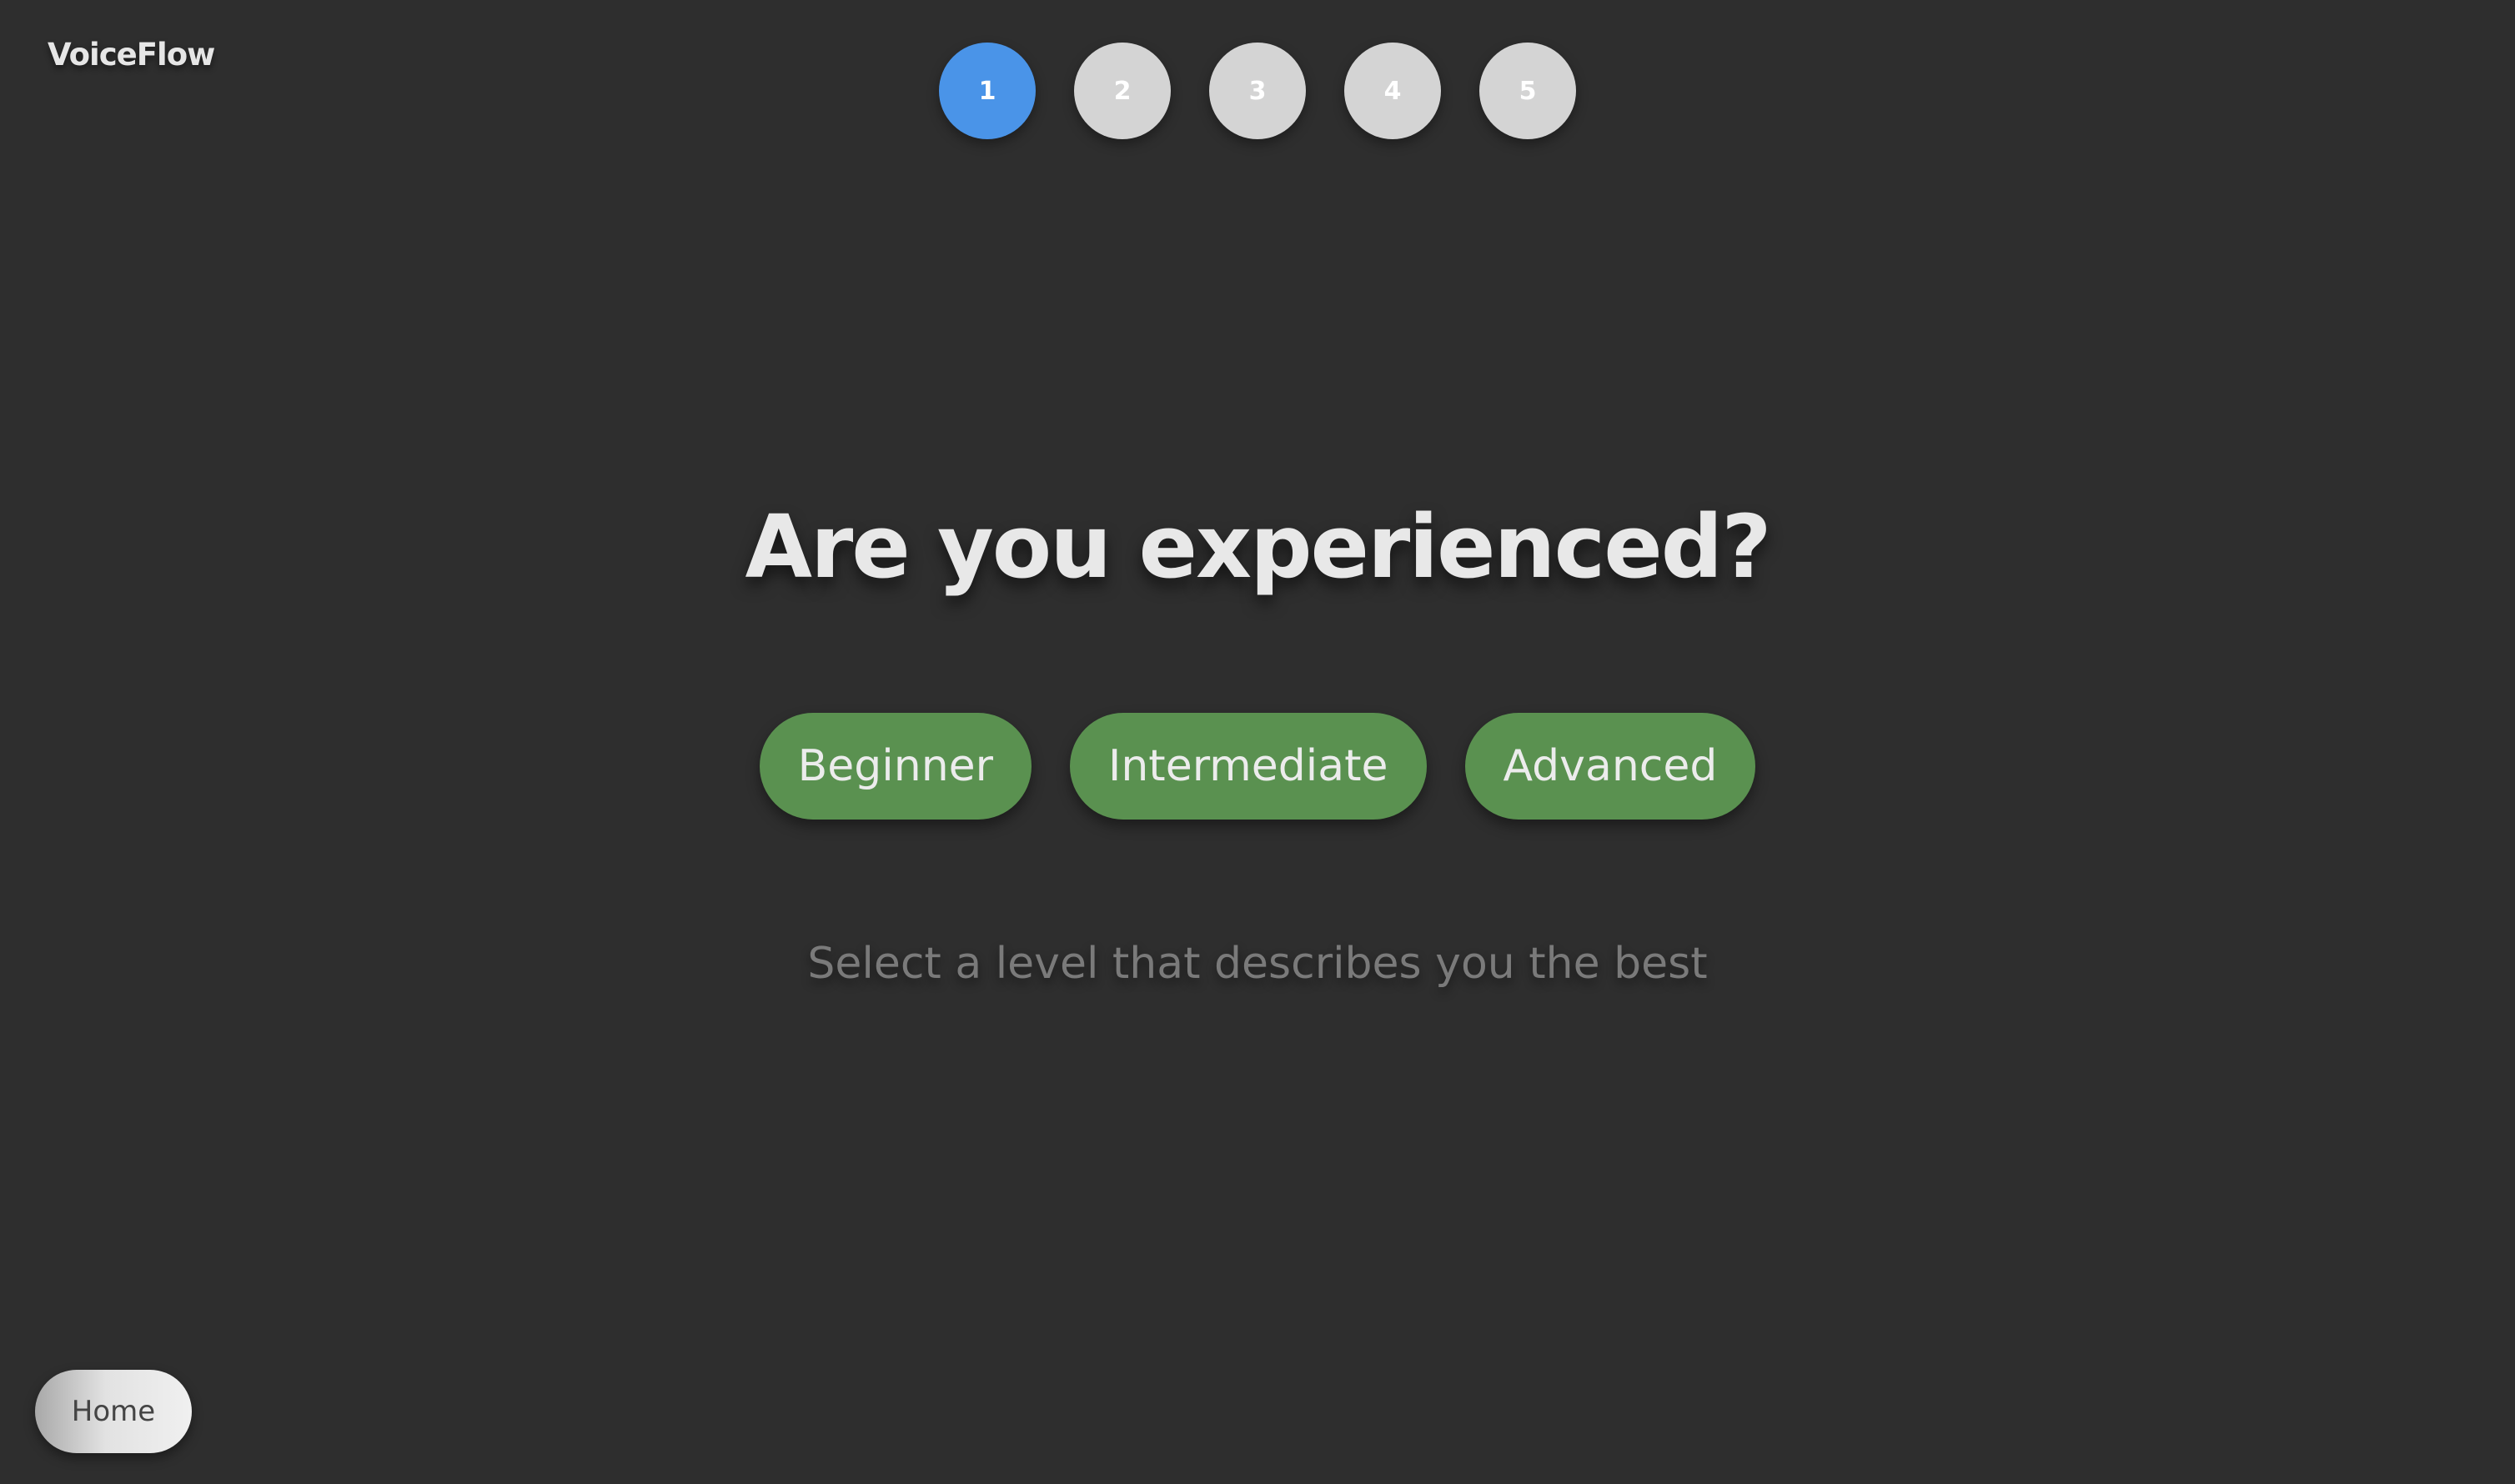 The image size is (2515, 1484). What do you see at coordinates (987, 91) in the screenshot?
I see `step-1: 1` at bounding box center [987, 91].